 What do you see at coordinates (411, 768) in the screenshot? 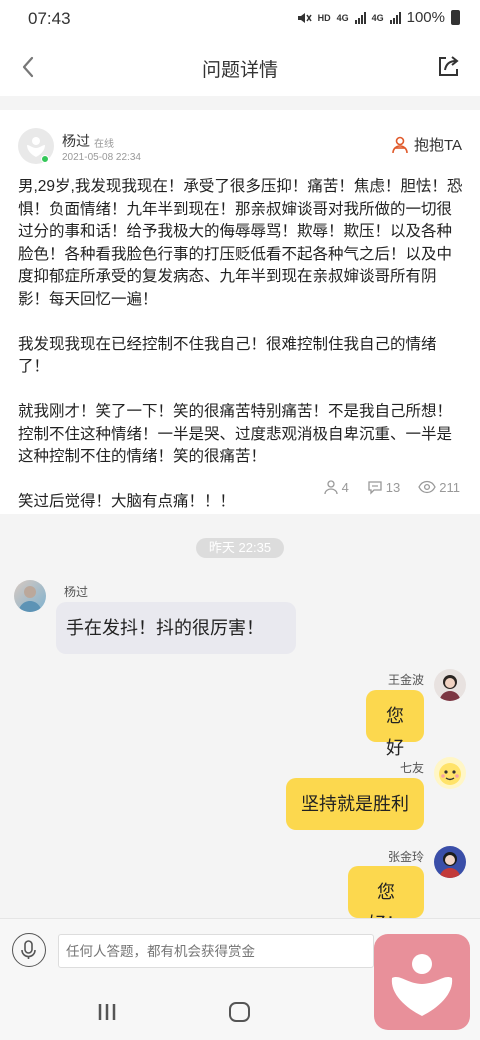
I see `sender-name: 七友` at bounding box center [411, 768].